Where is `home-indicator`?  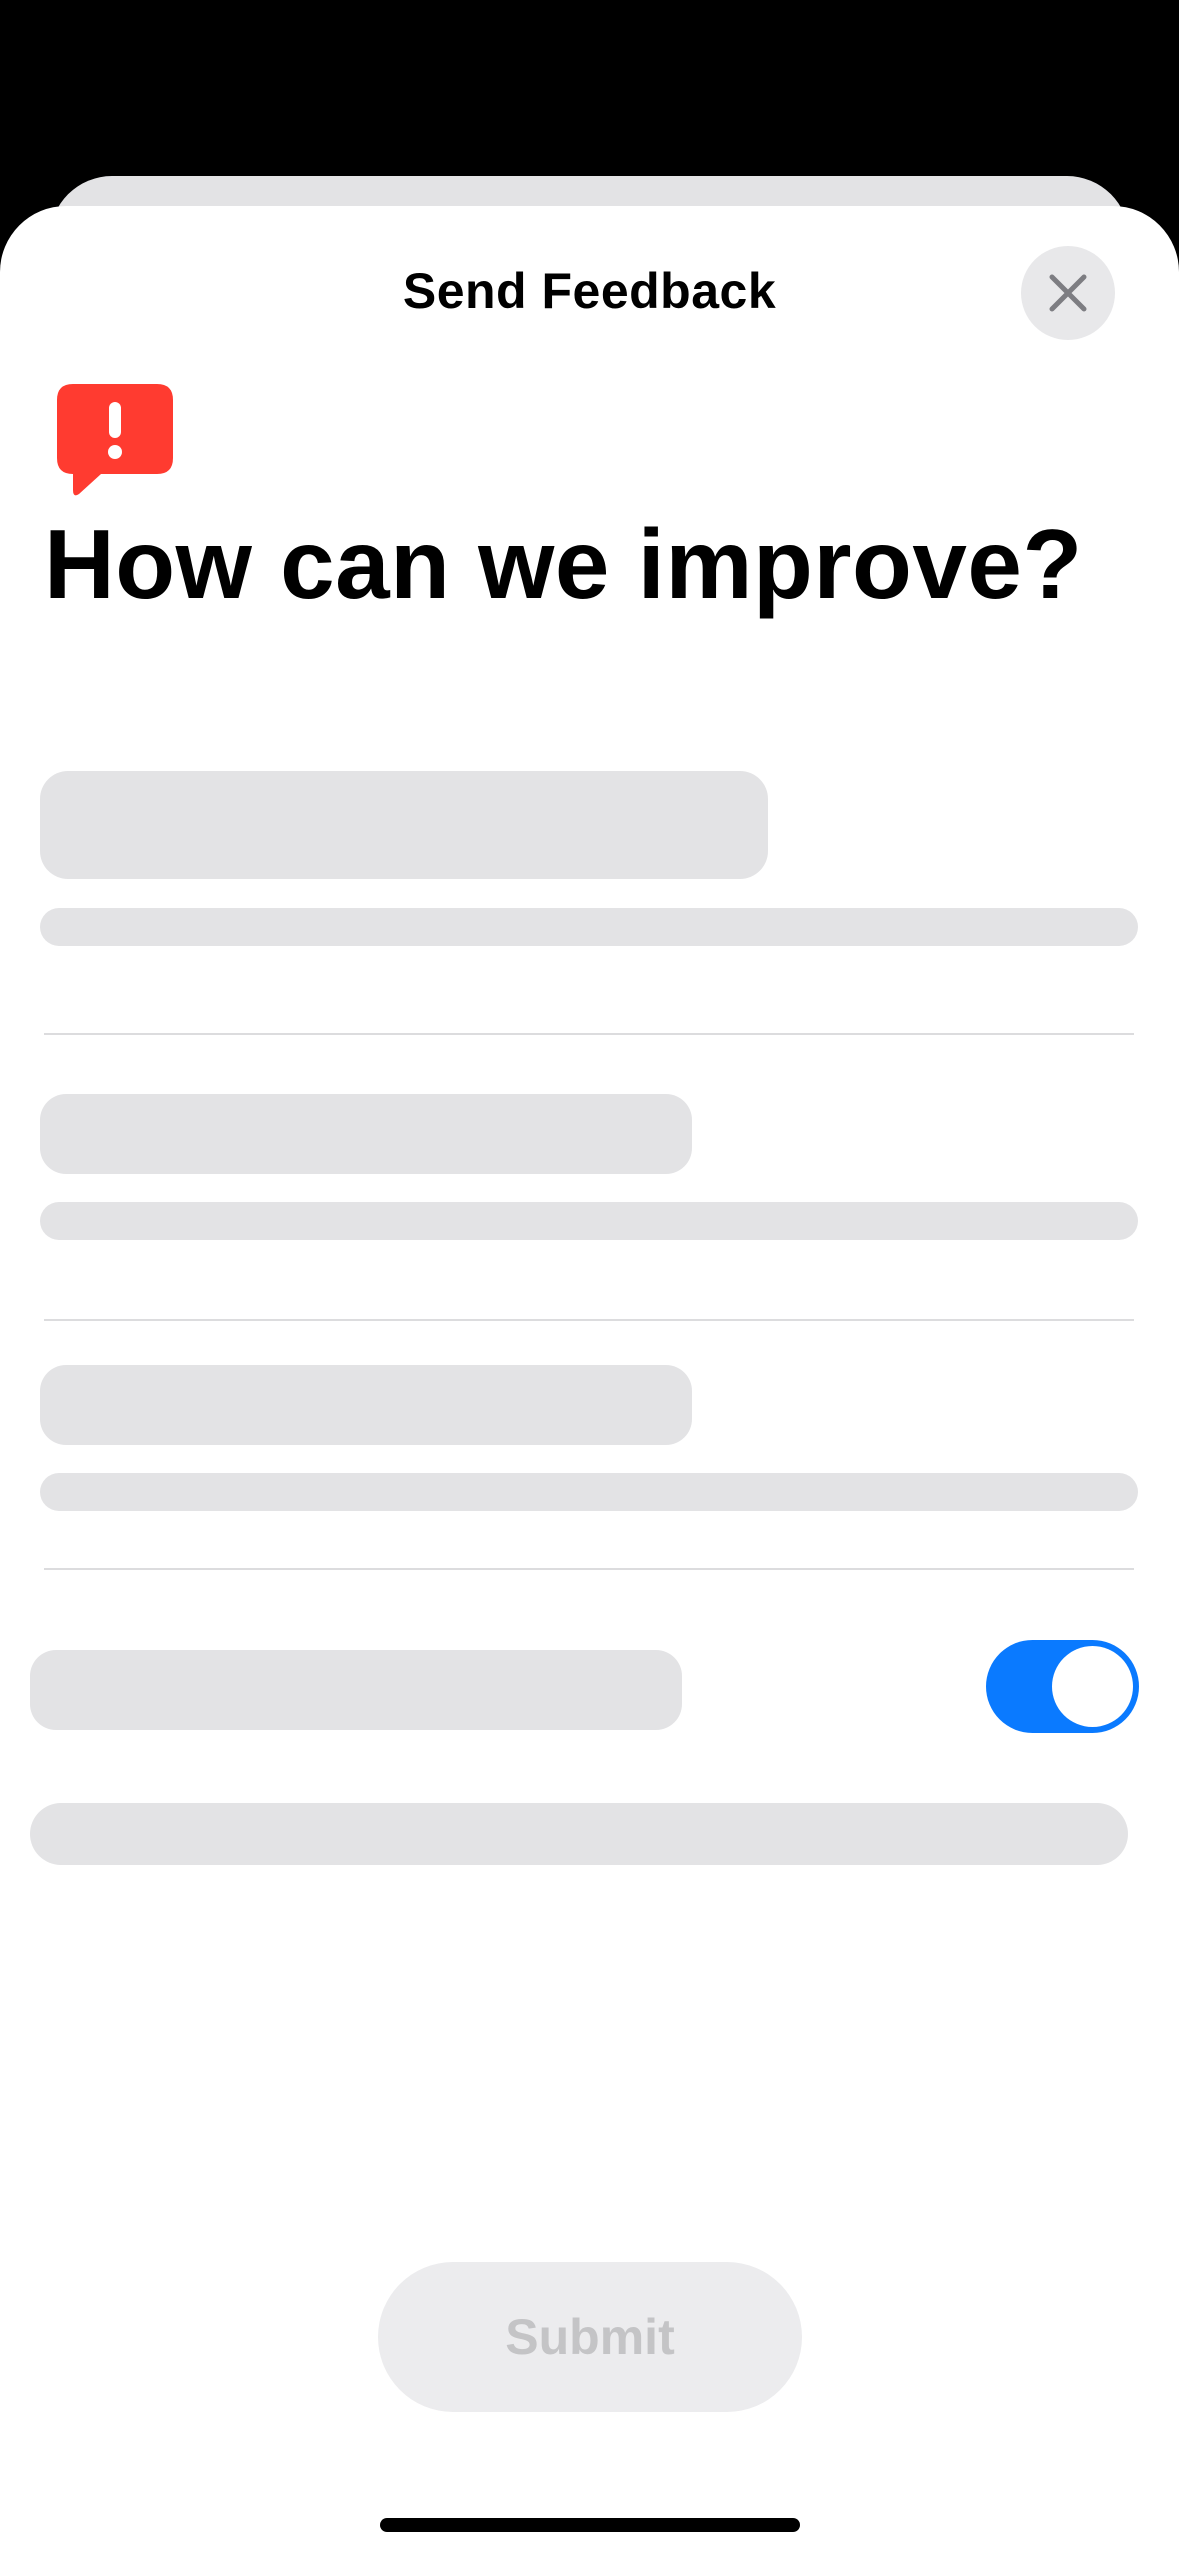 home-indicator is located at coordinates (590, 2525).